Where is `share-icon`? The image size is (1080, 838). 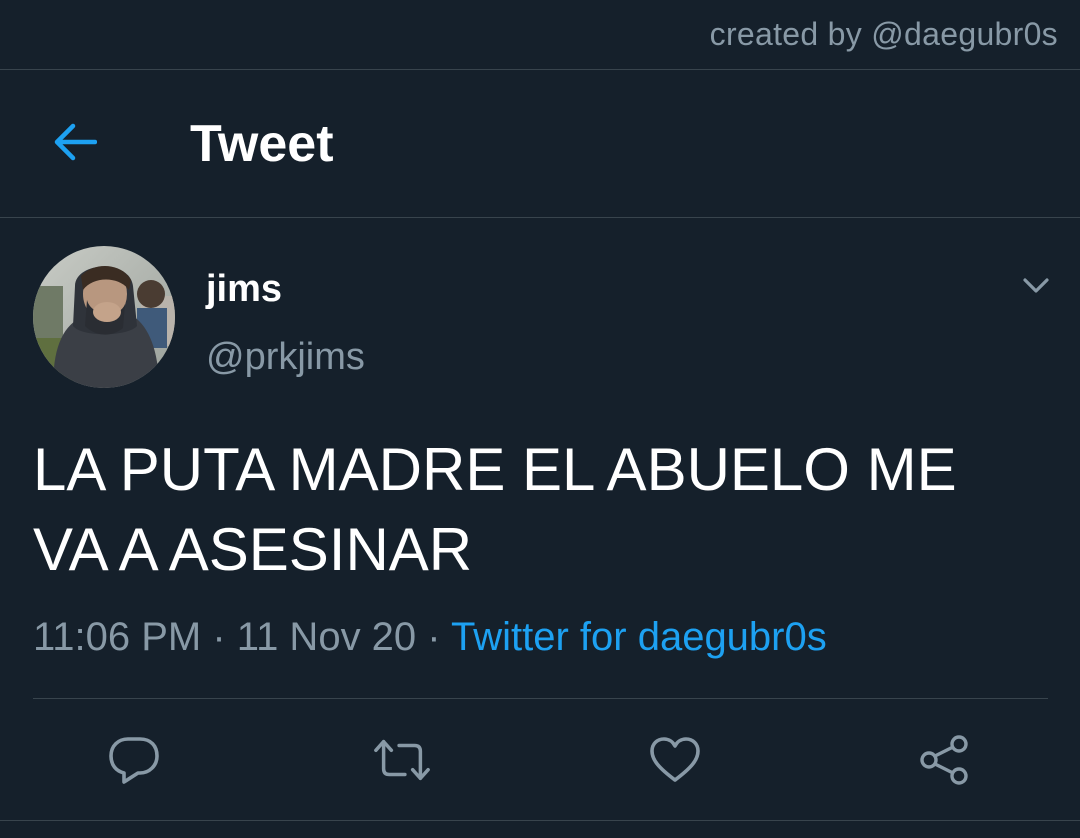
share-icon is located at coordinates (944, 760).